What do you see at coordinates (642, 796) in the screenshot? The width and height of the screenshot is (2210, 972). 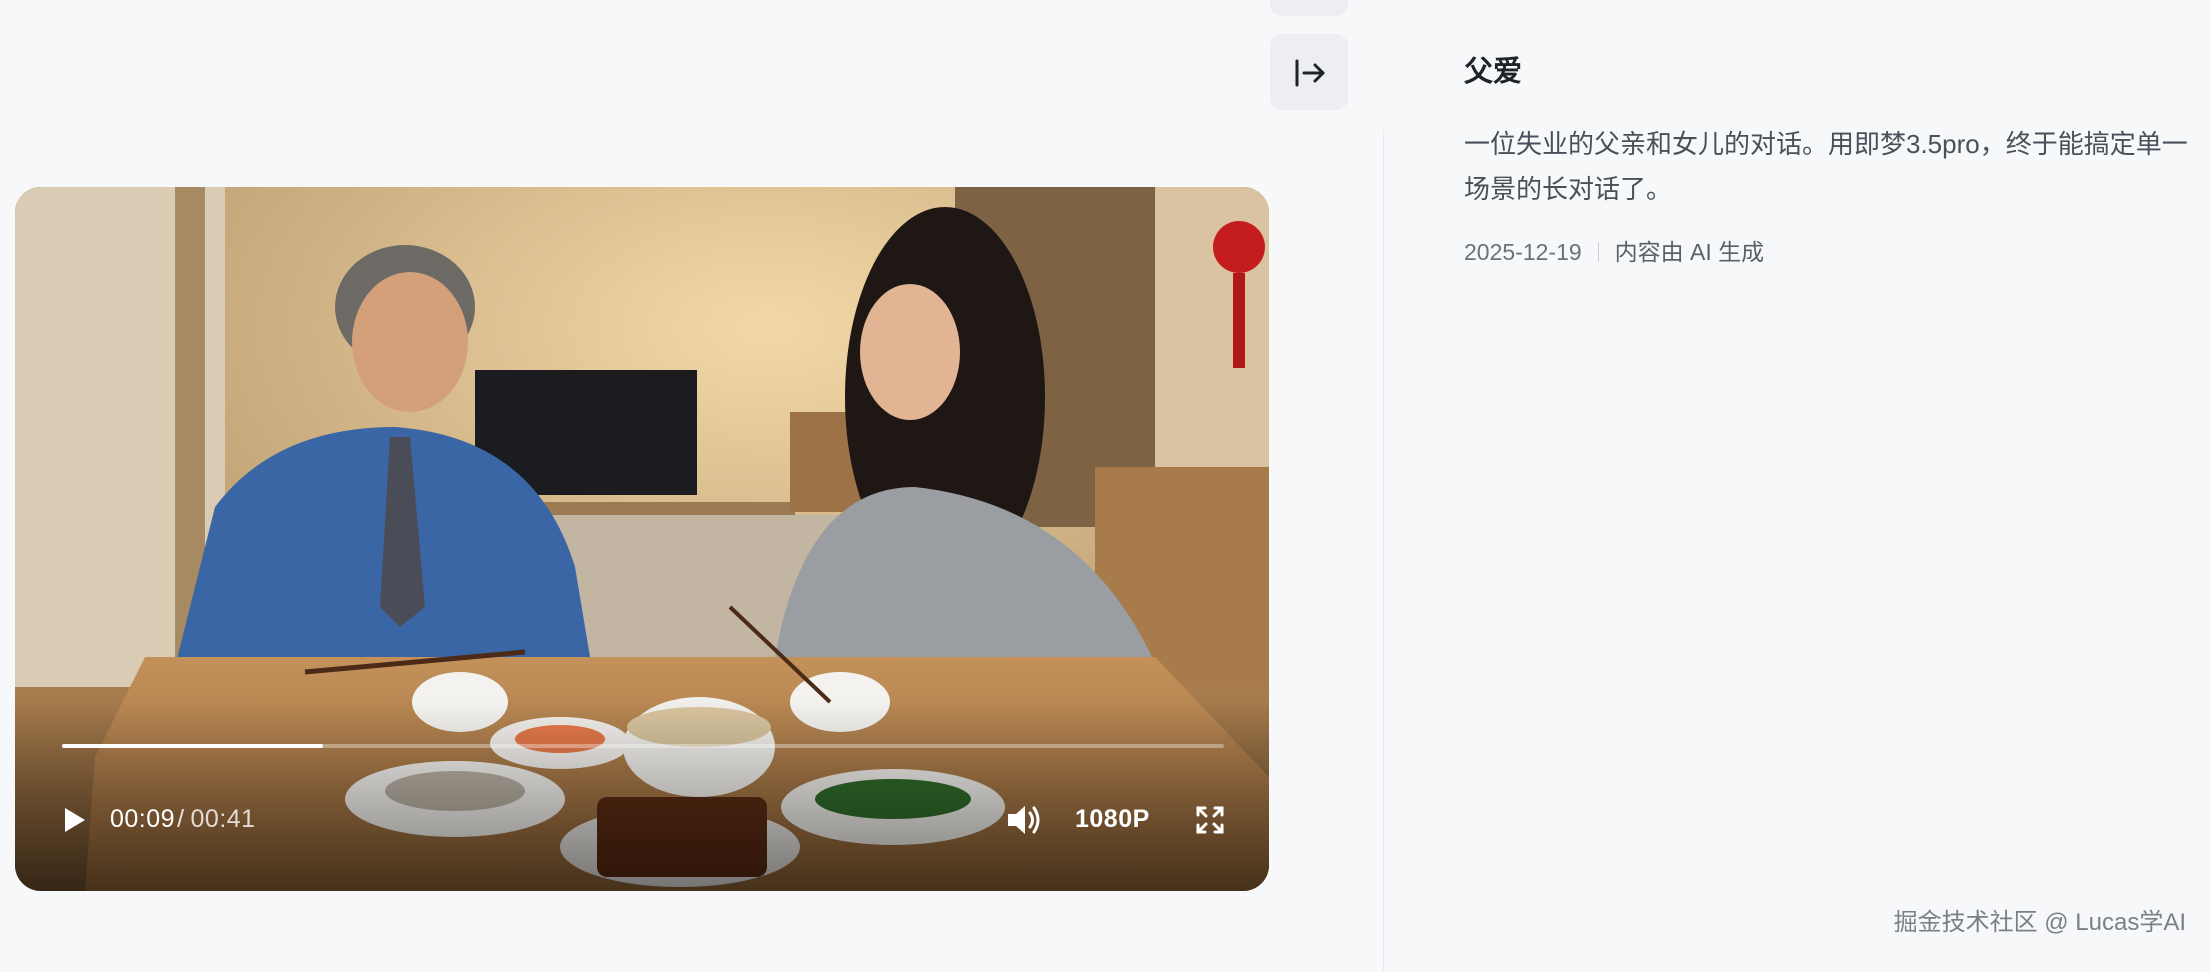 I see `controls-overlay` at bounding box center [642, 796].